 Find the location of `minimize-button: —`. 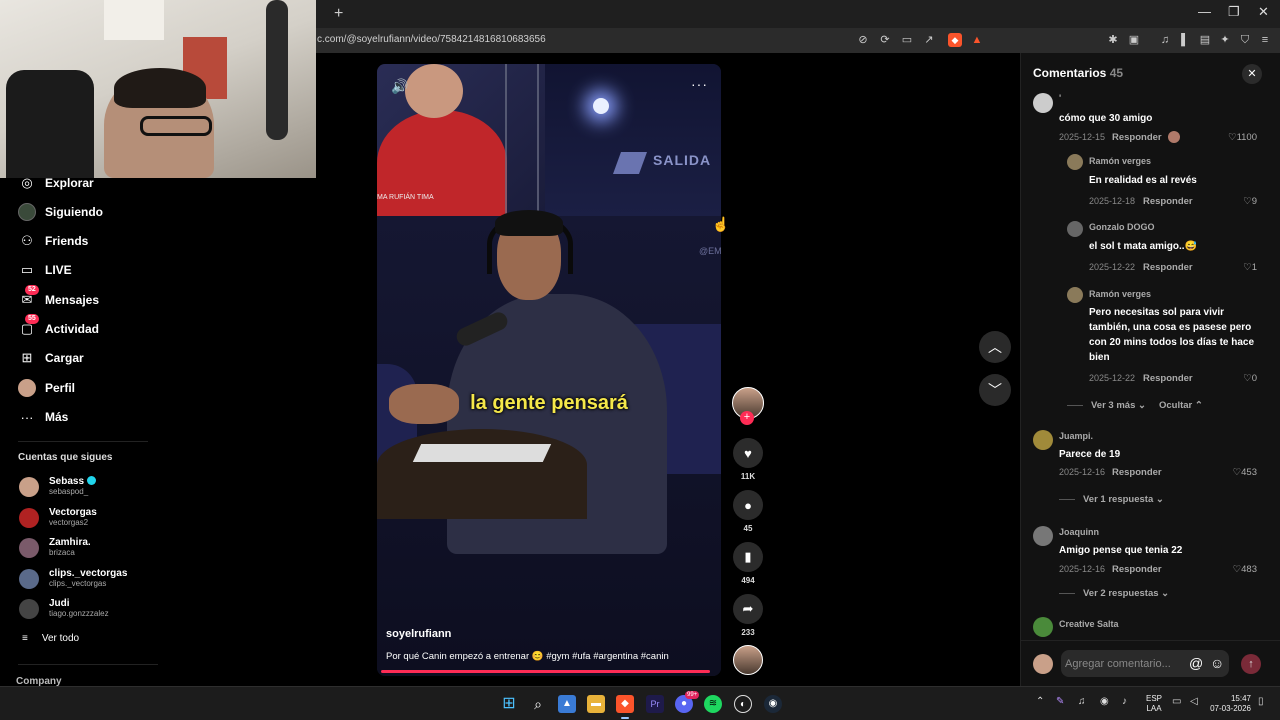

minimize-button: — is located at coordinates (1204, 11).